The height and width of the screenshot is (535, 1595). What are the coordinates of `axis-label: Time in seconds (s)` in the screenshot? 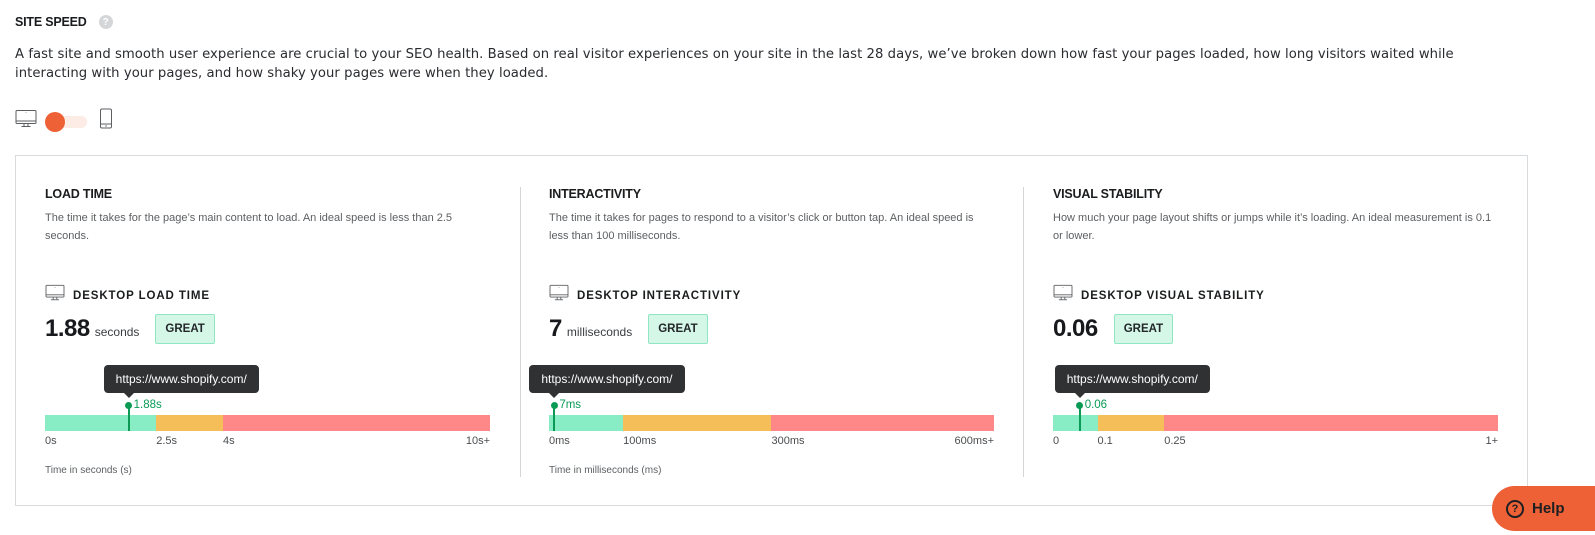 It's located at (88, 470).